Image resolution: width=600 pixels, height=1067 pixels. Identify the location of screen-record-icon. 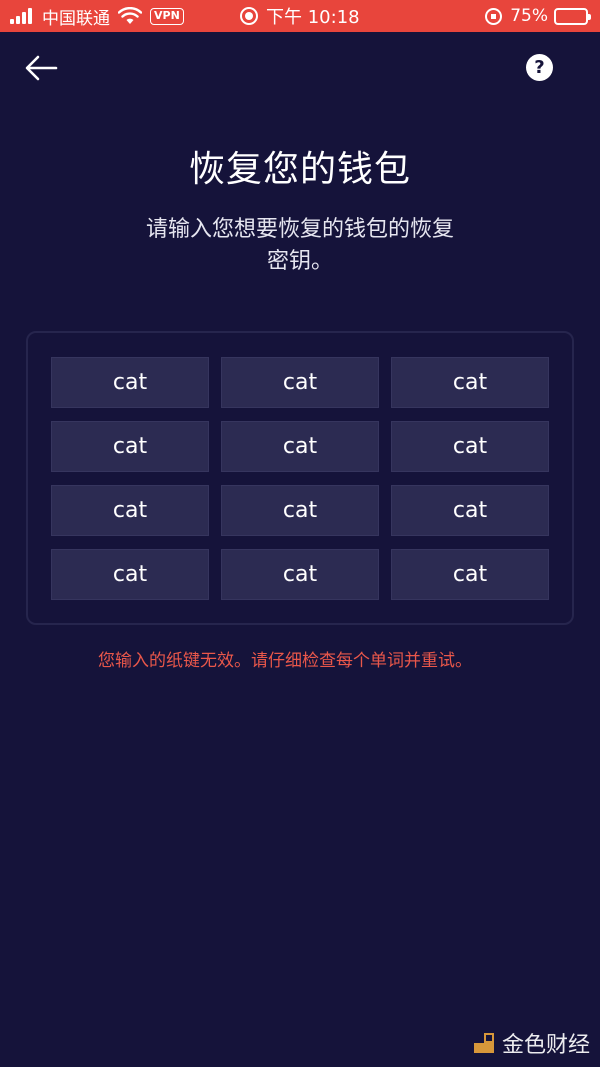
(249, 16).